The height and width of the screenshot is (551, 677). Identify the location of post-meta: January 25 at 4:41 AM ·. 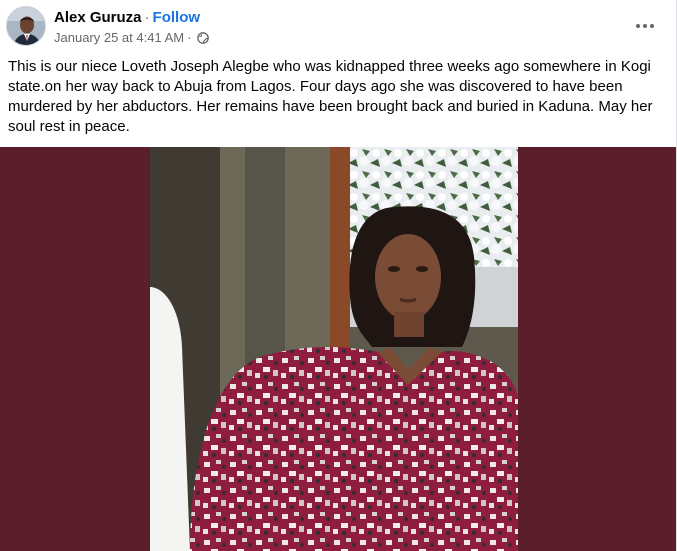
(132, 38).